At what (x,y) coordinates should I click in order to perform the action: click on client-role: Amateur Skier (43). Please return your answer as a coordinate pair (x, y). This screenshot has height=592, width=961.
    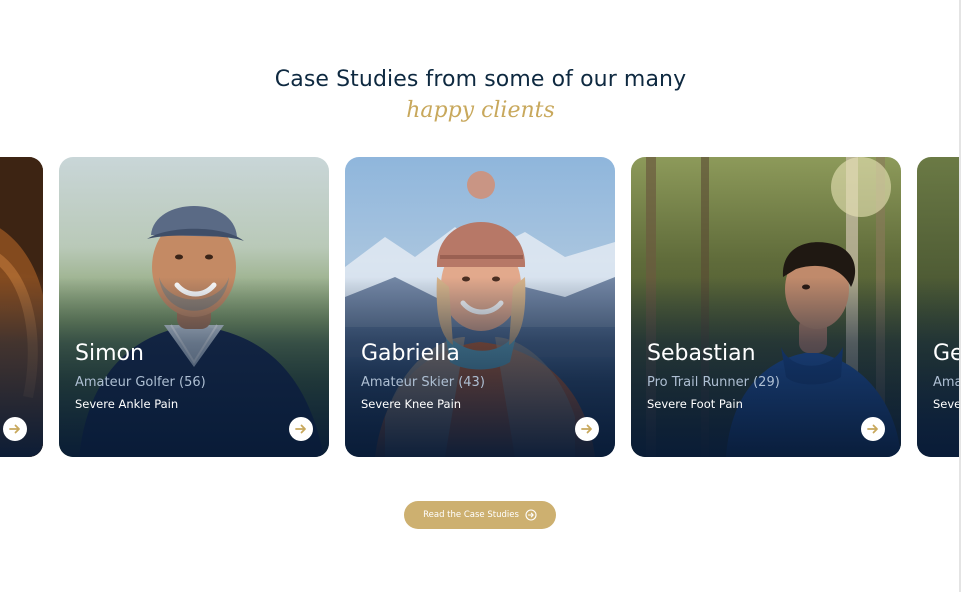
    Looking at the image, I should click on (423, 382).